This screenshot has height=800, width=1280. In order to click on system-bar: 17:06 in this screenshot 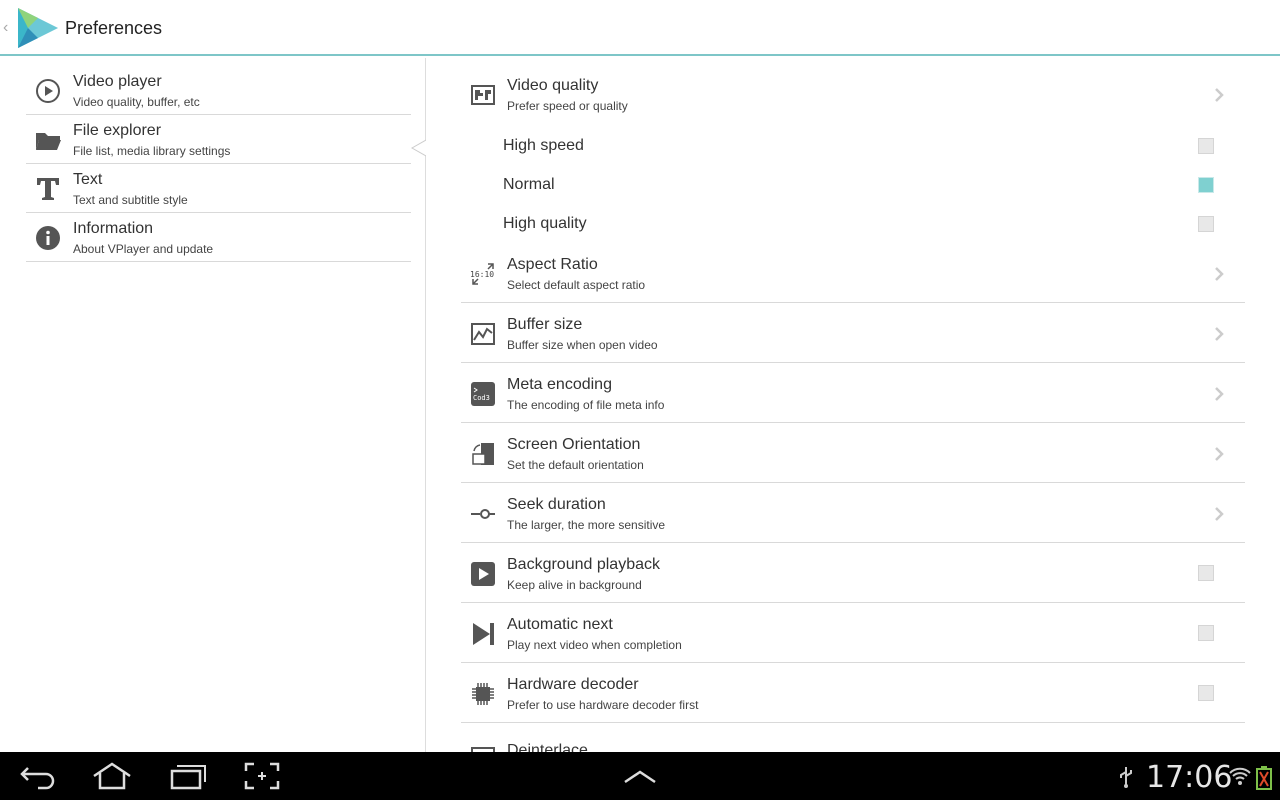, I will do `click(640, 776)`.